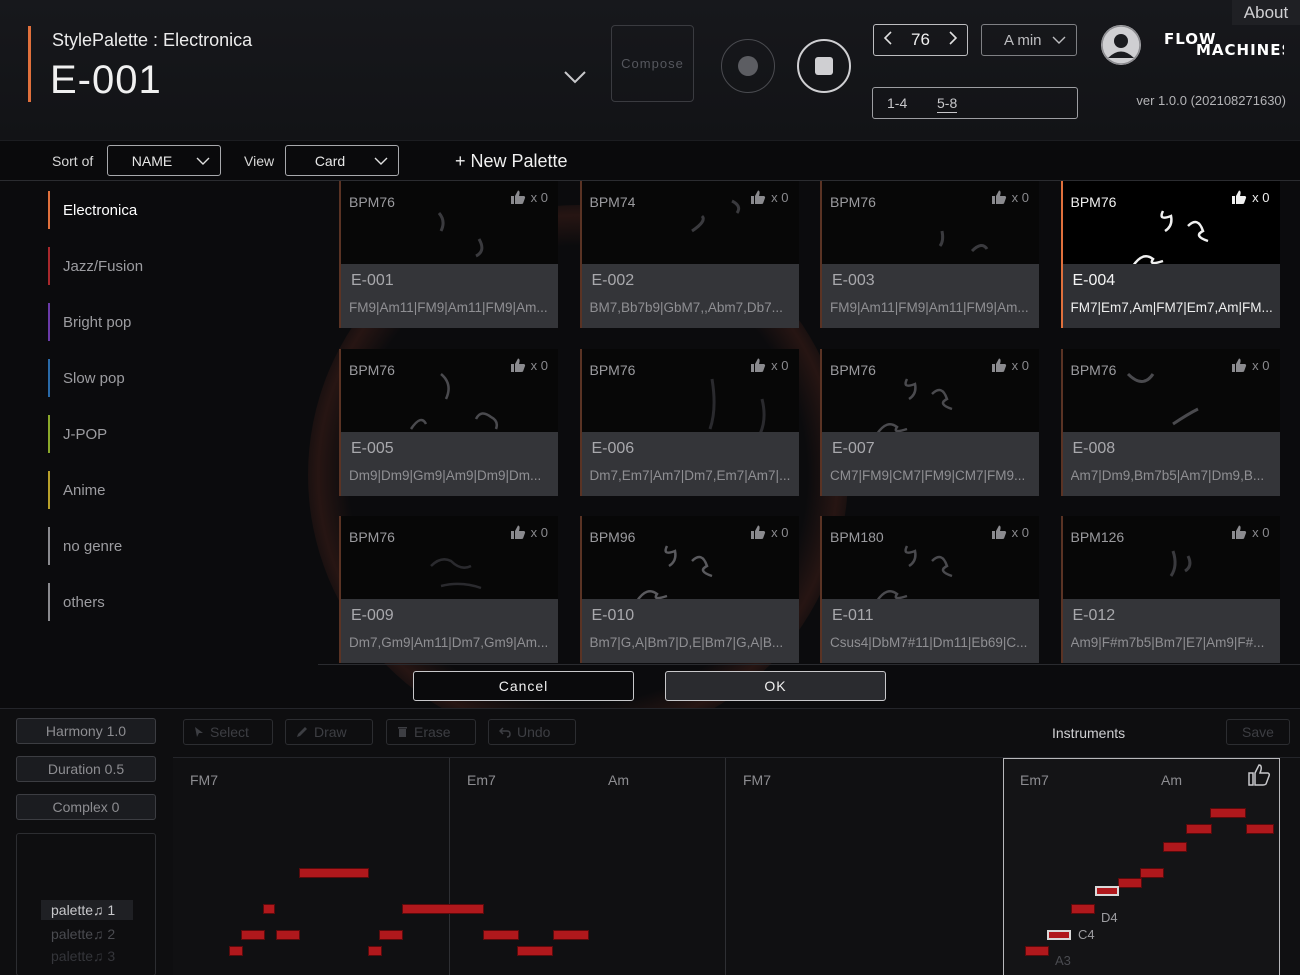  Describe the element at coordinates (920, 40) in the screenshot. I see `tempo-stepper: 76` at that location.